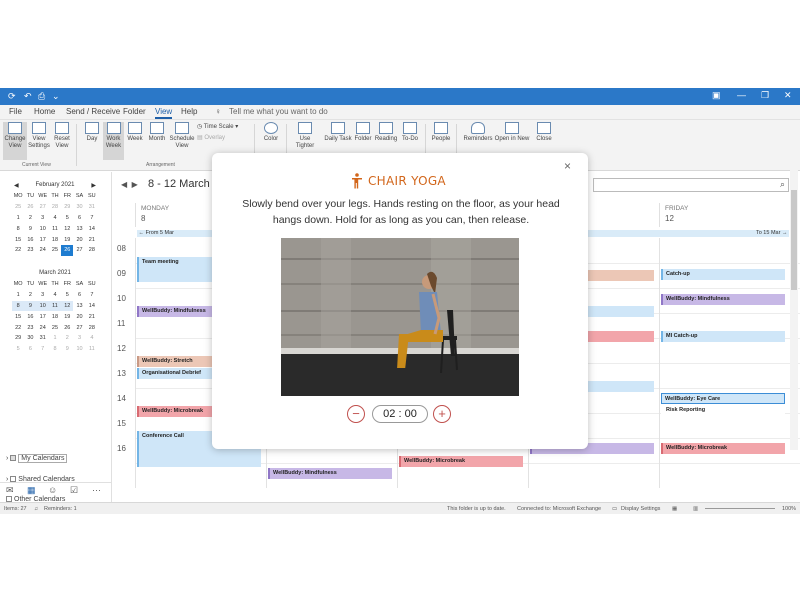 The image size is (800, 600). What do you see at coordinates (30, 250) in the screenshot?
I see `day-cell: 23` at bounding box center [30, 250].